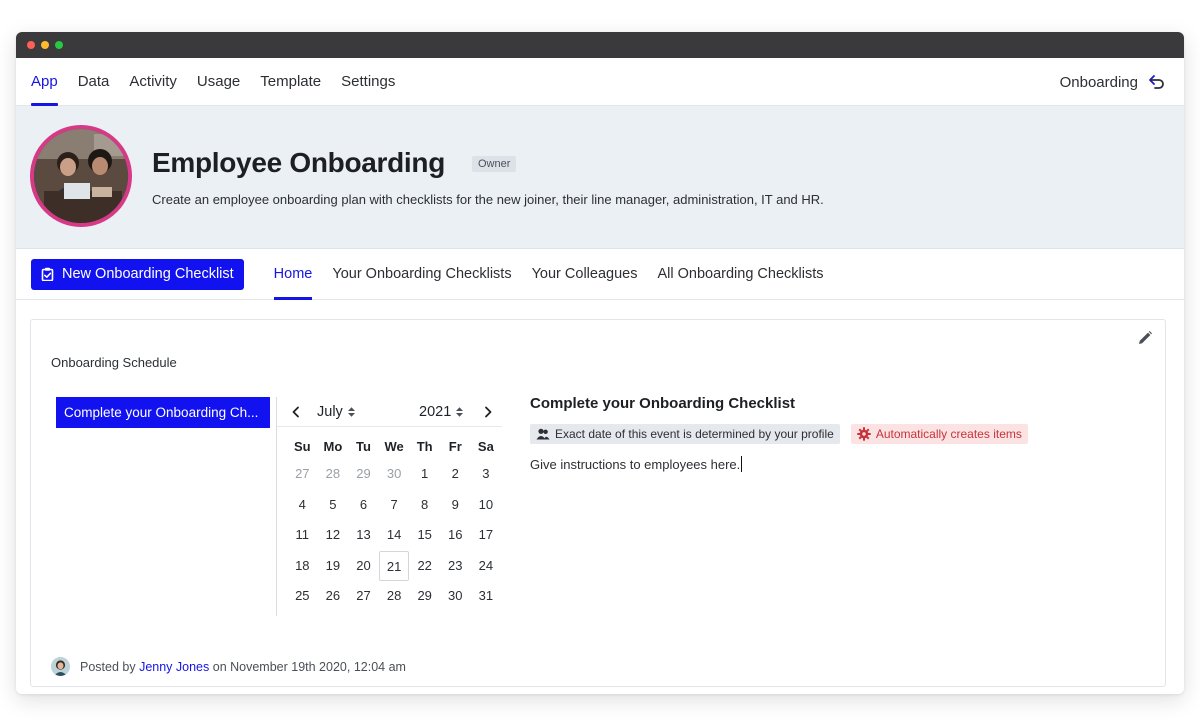 This screenshot has height=728, width=1200. I want to click on new-onboarding-checklist-label: New Onboarding Checklist, so click(148, 274).